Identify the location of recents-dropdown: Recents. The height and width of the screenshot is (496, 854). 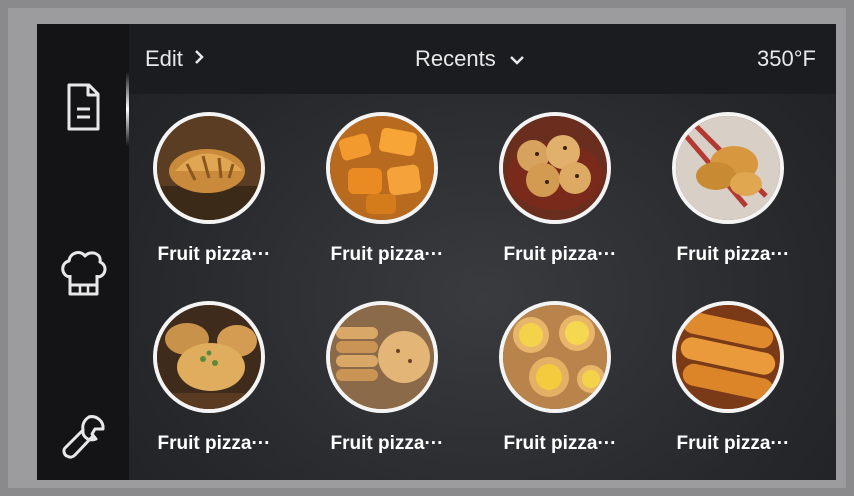
(470, 59).